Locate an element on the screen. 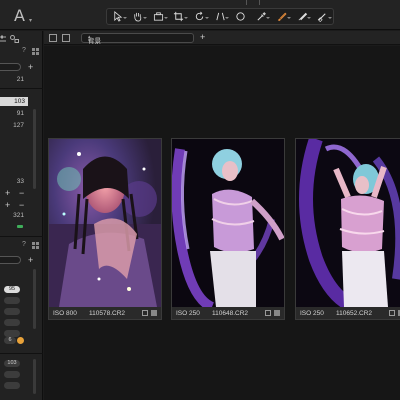 The width and height of the screenshot is (400, 400). filename-label: 110578.CR2 is located at coordinates (107, 313).